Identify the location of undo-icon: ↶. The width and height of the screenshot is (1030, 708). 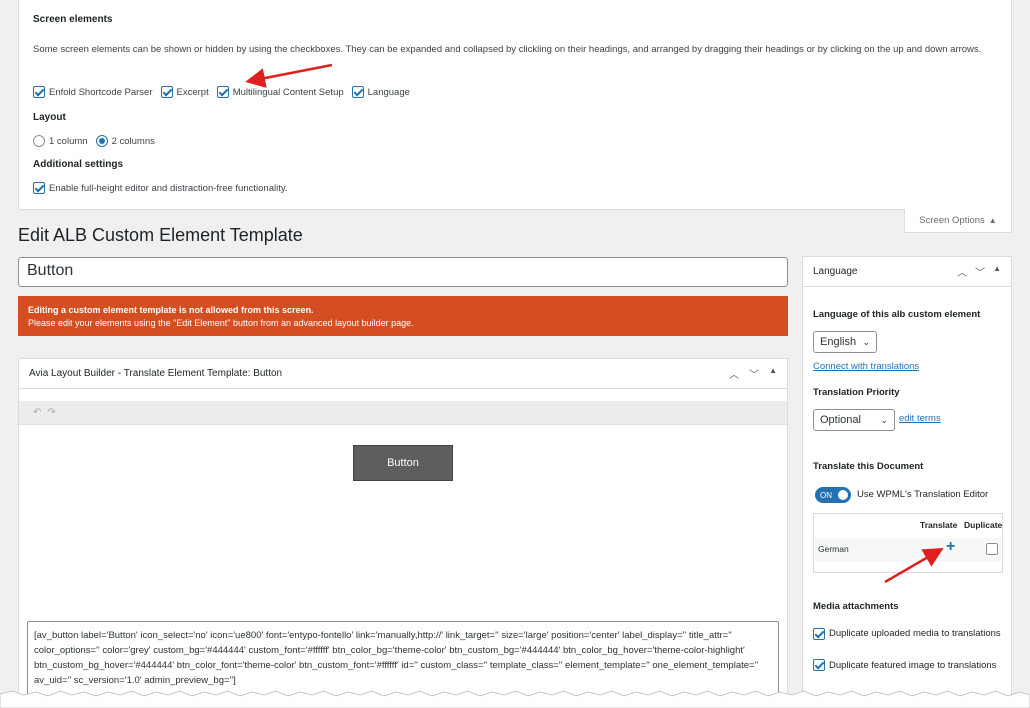
(37, 412).